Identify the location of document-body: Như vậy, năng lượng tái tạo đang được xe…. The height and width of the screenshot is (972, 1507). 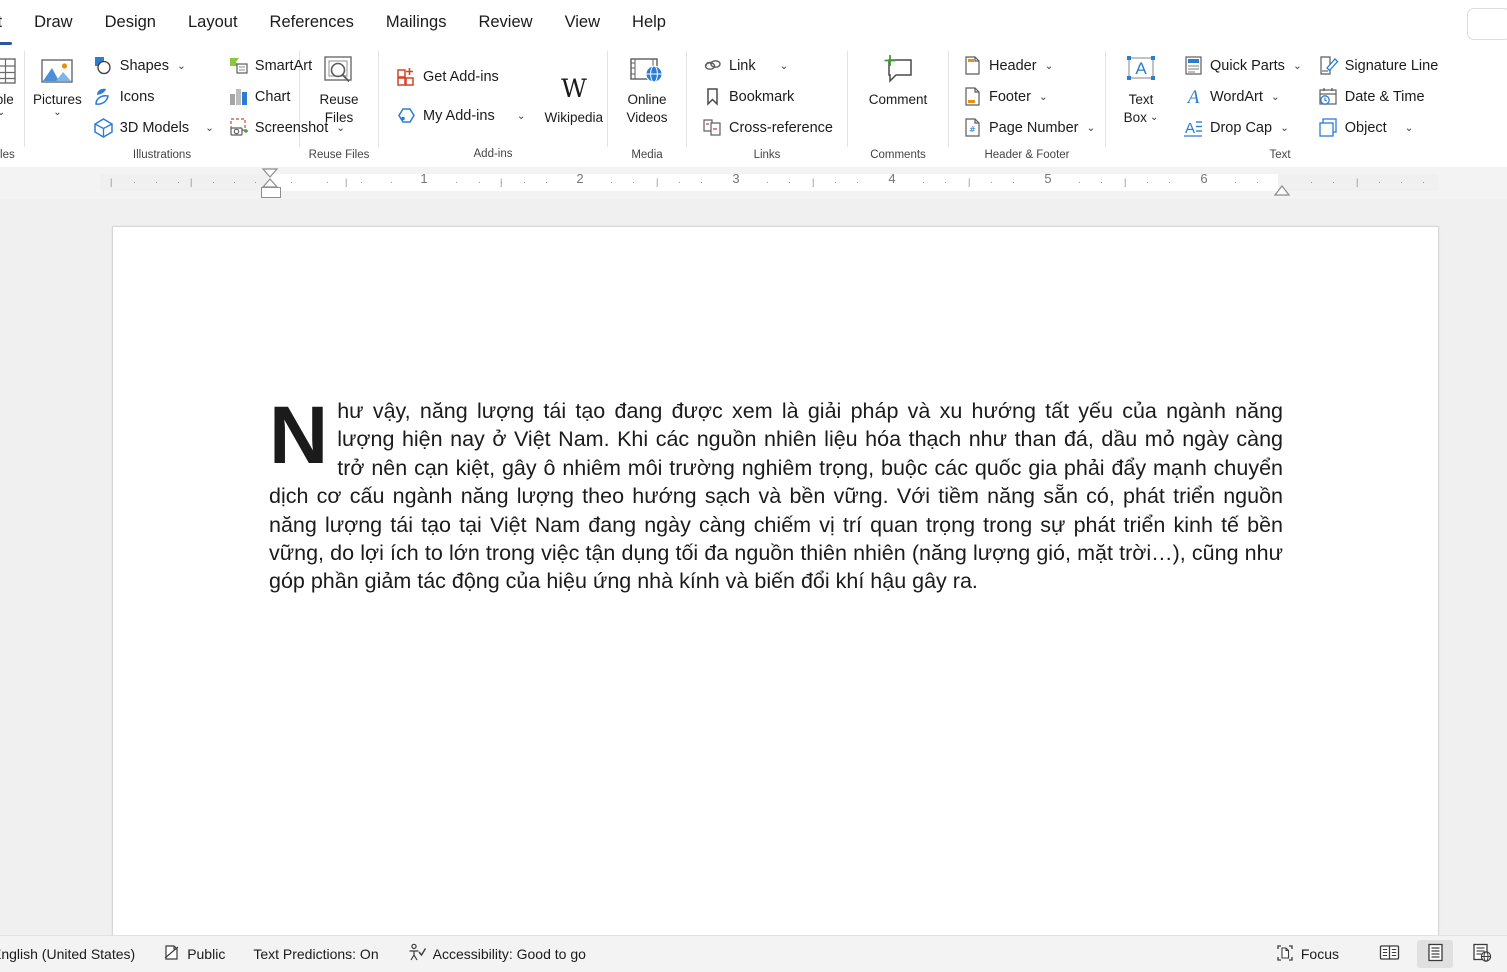
(776, 495).